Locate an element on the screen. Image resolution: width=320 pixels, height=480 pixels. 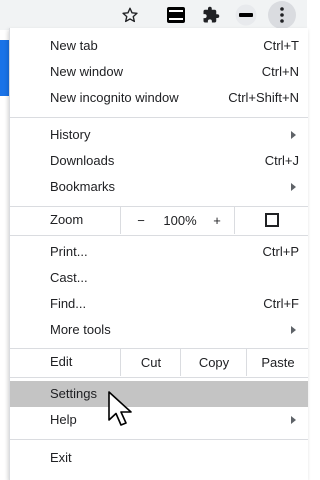
copy-button: Copy is located at coordinates (213, 362).